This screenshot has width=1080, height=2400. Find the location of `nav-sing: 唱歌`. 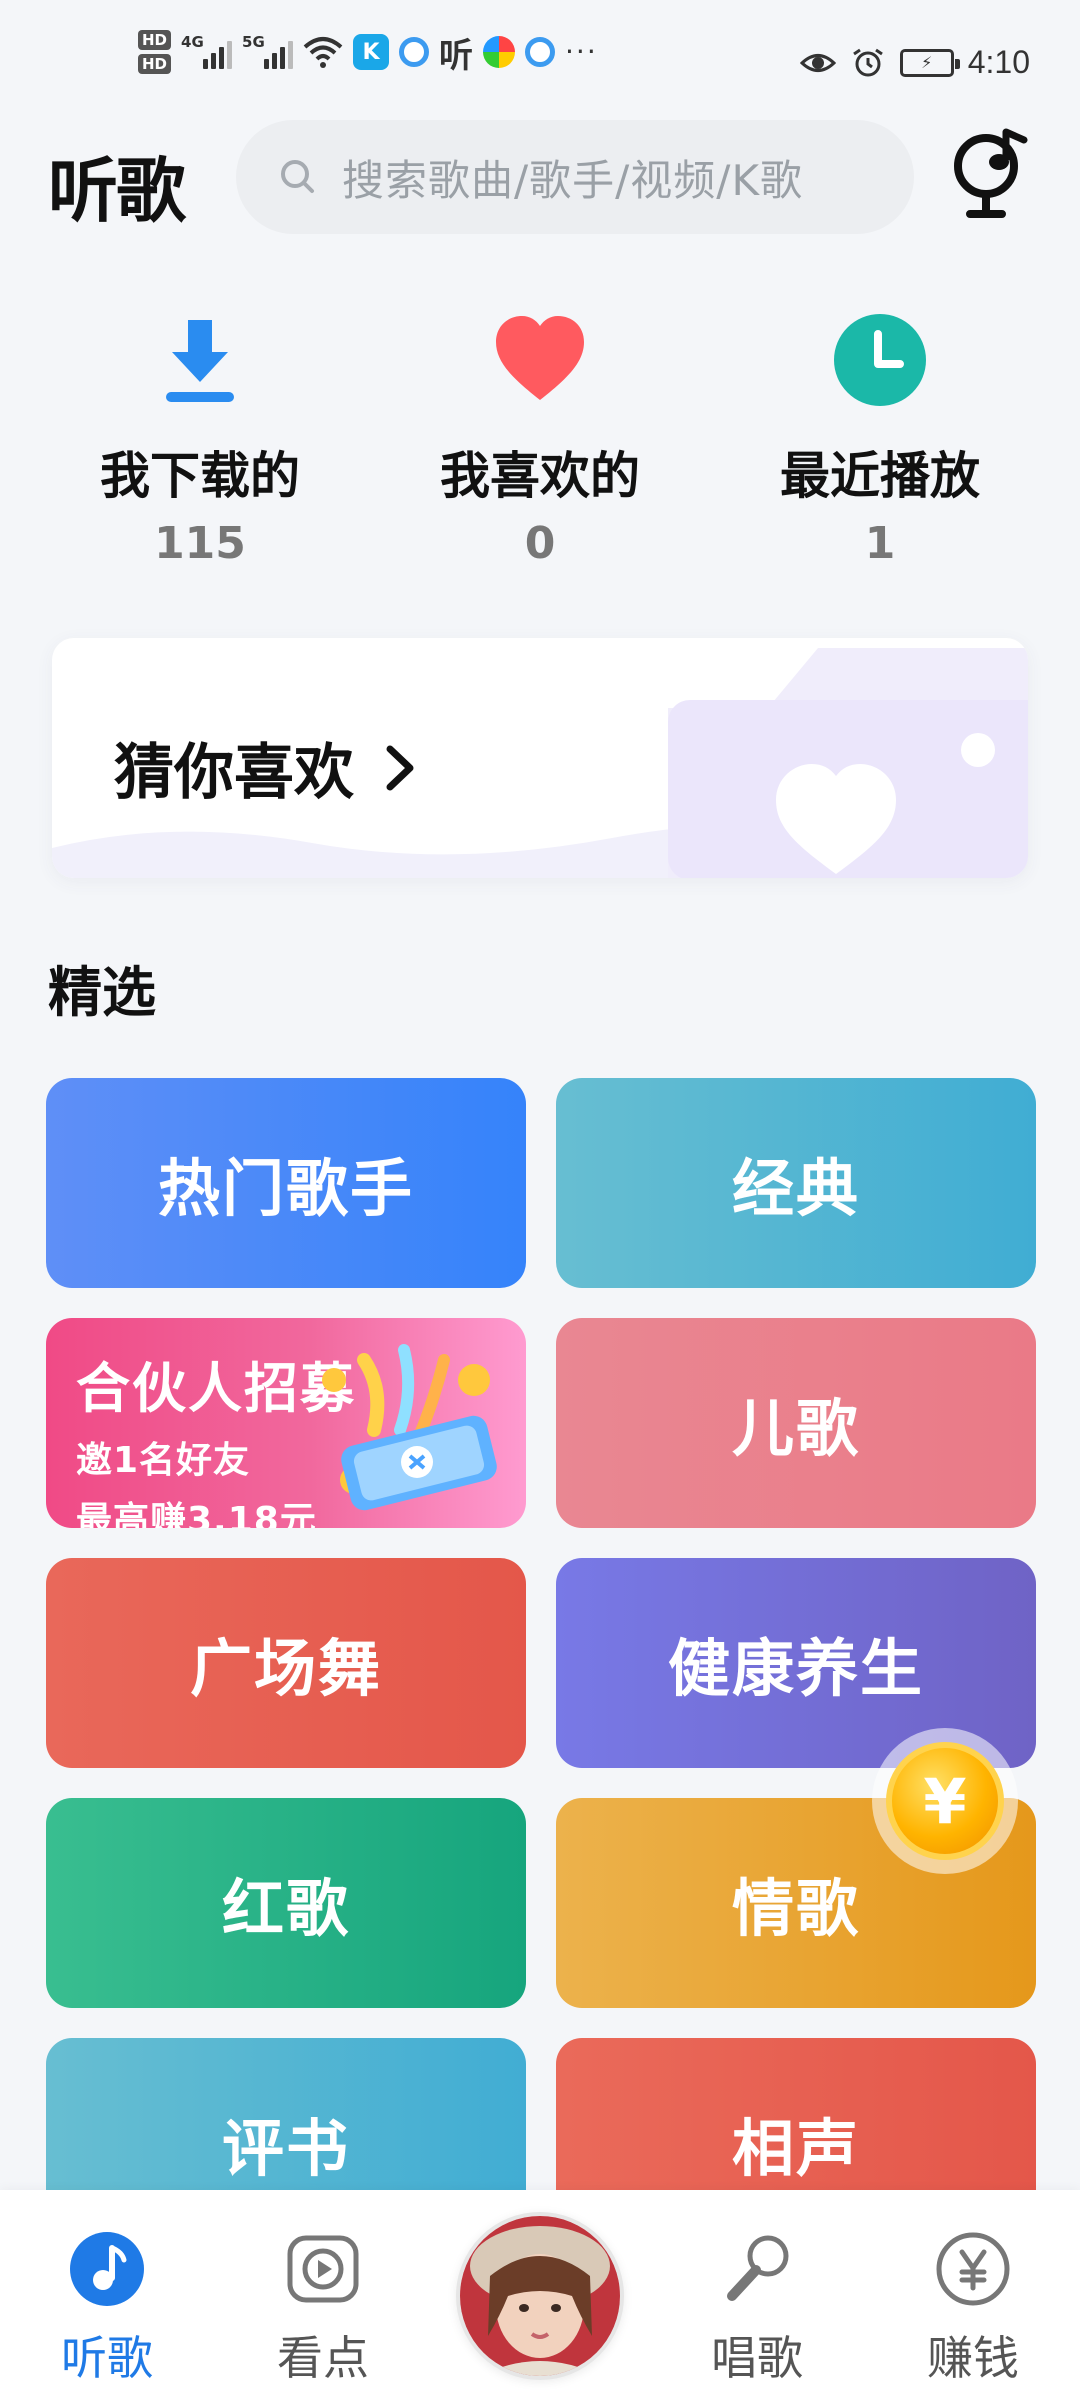

nav-sing: 唱歌 is located at coordinates (757, 2309).